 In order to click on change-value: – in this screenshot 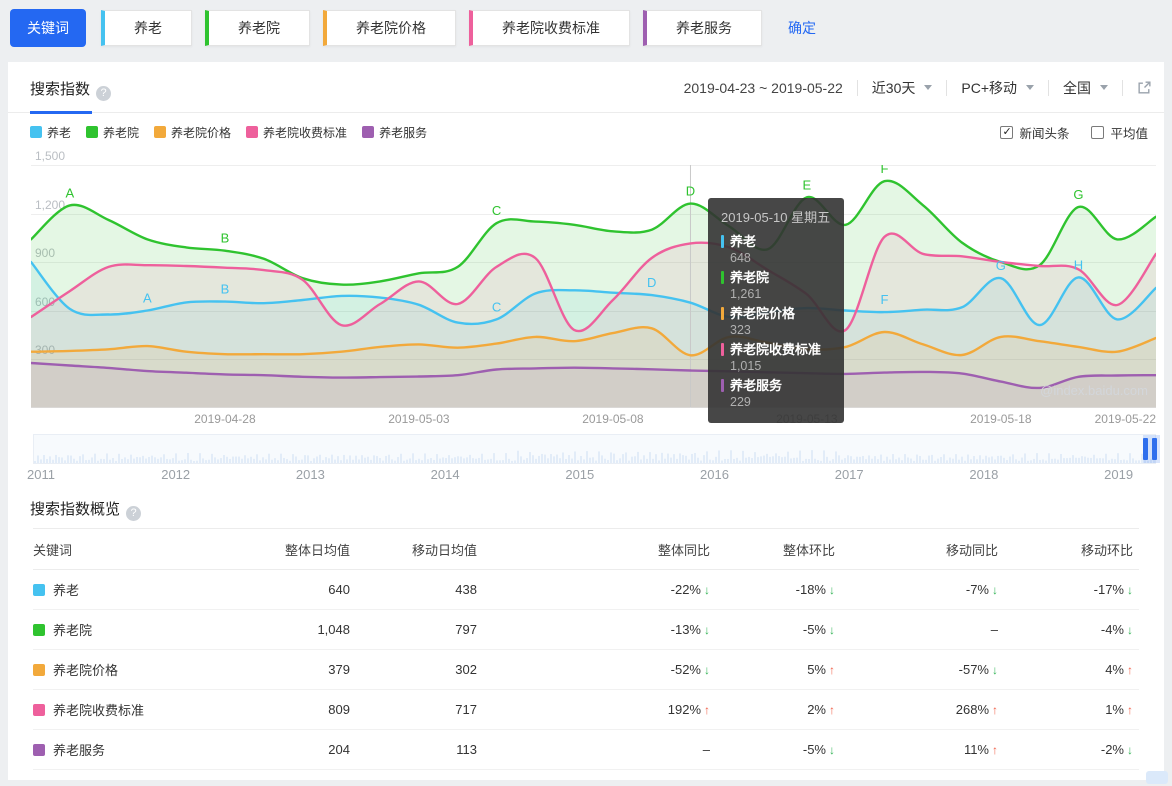, I will do `click(706, 749)`.